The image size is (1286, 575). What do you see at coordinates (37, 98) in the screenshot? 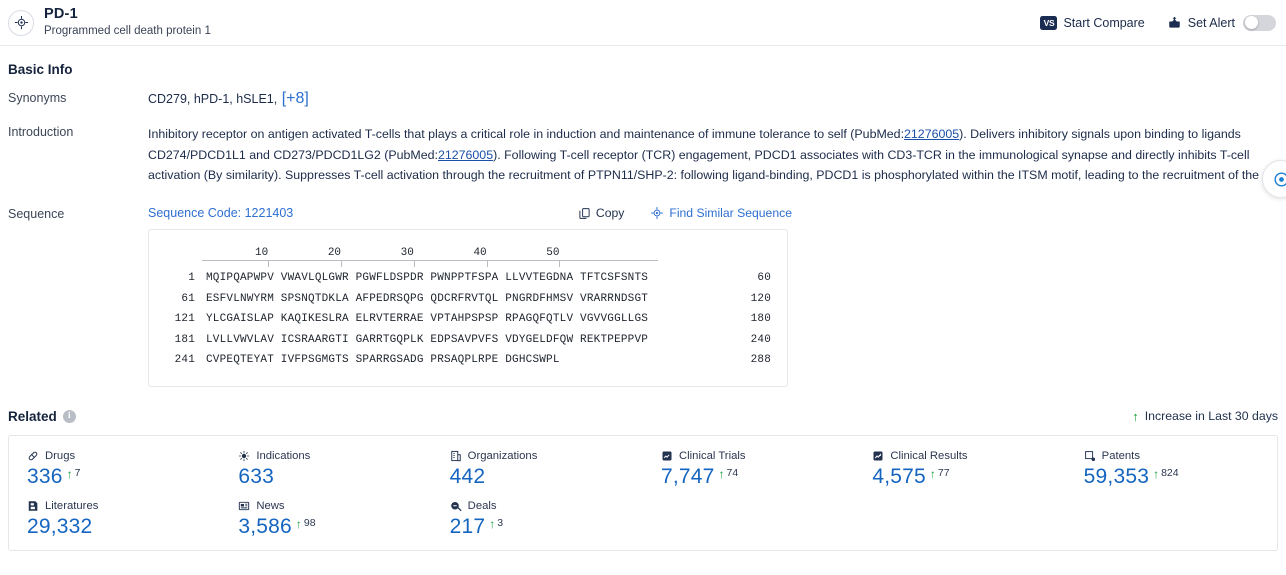
I see `synonyms-label: Synonyms` at bounding box center [37, 98].